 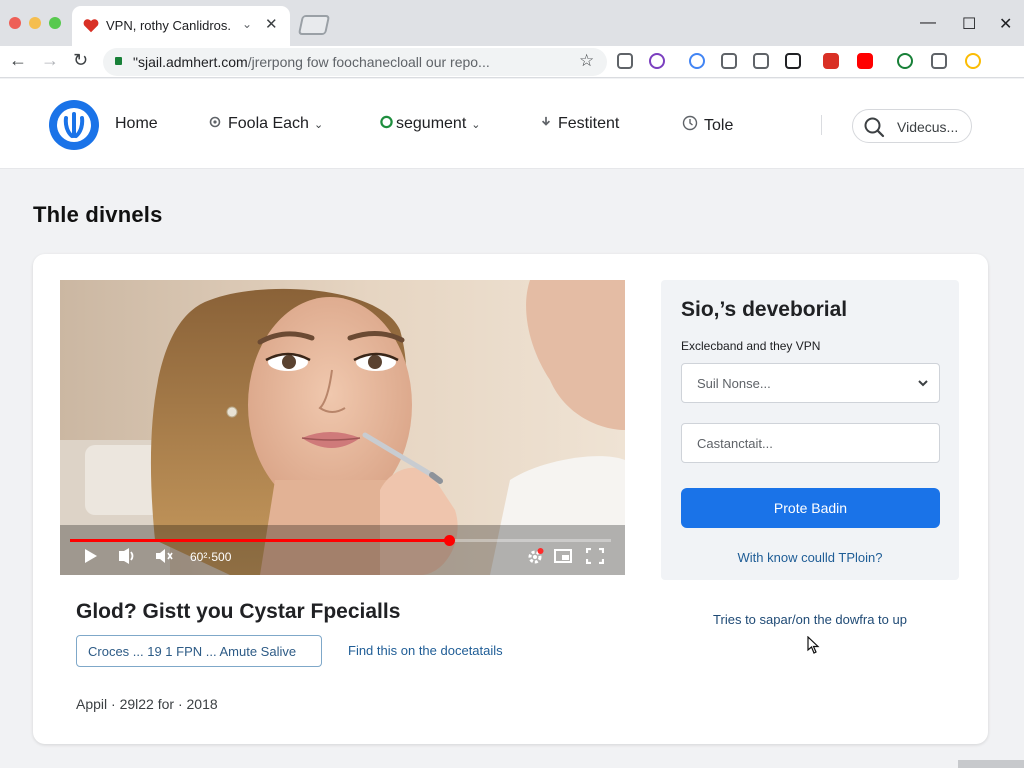 I want to click on bookmark-star-icon: ☆, so click(x=586, y=61).